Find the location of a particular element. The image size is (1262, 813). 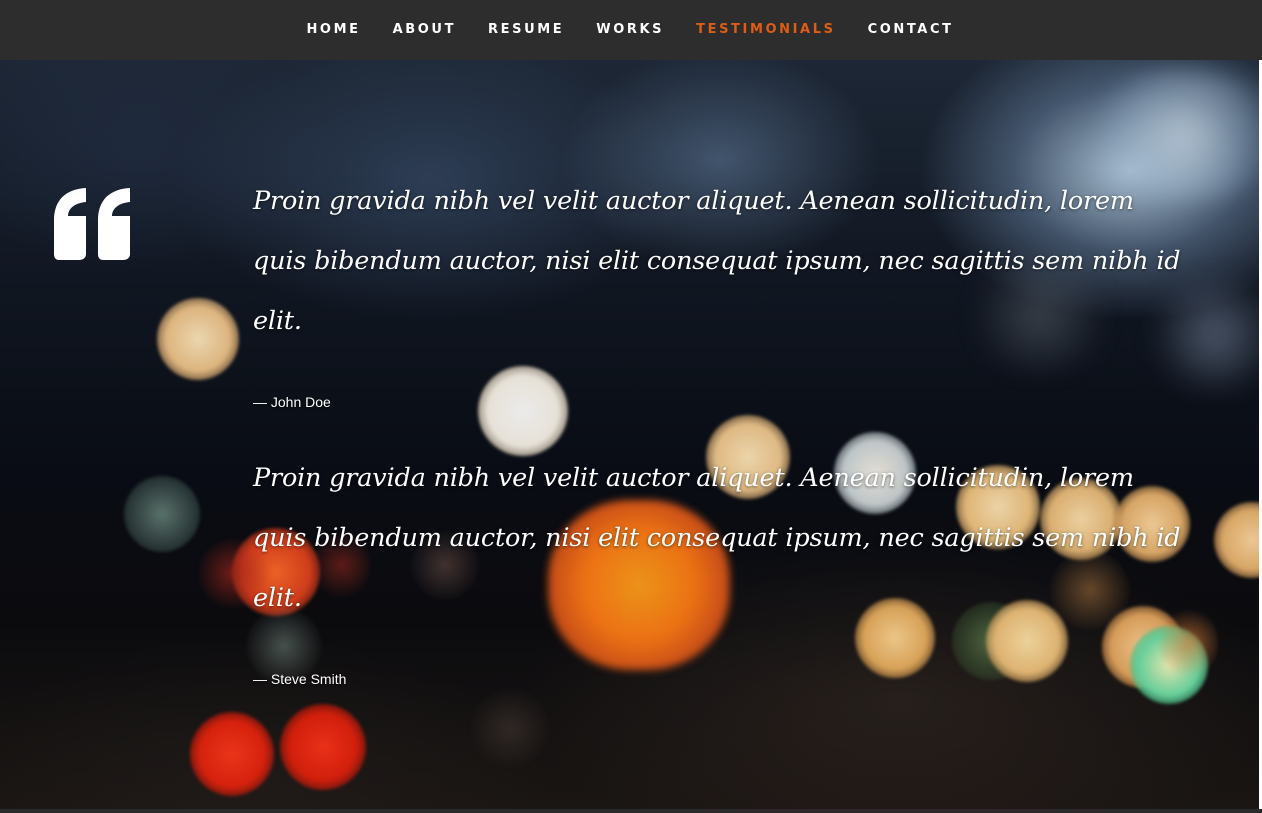

nav-item-testimonials: TESTIMONIALS is located at coordinates (765, 30).